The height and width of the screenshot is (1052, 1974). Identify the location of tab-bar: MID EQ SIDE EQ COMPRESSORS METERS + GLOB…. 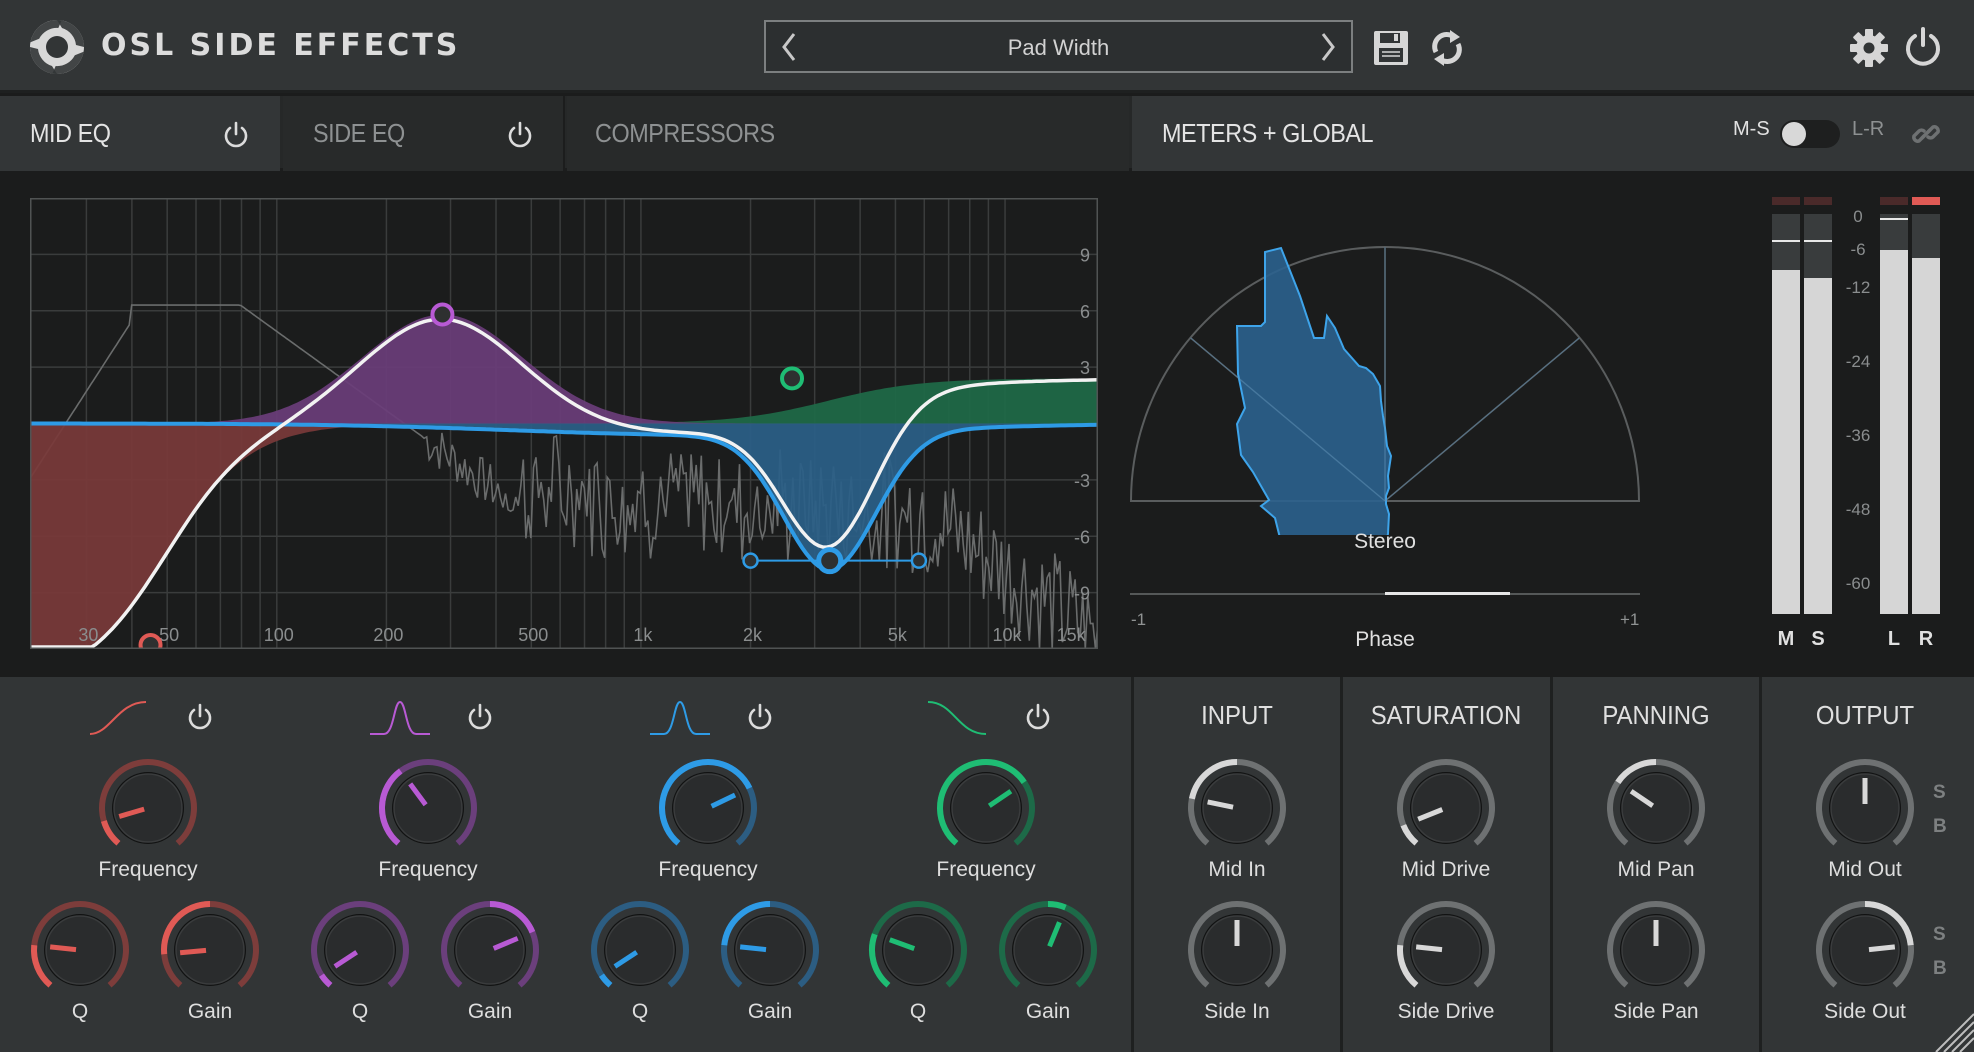
(987, 133).